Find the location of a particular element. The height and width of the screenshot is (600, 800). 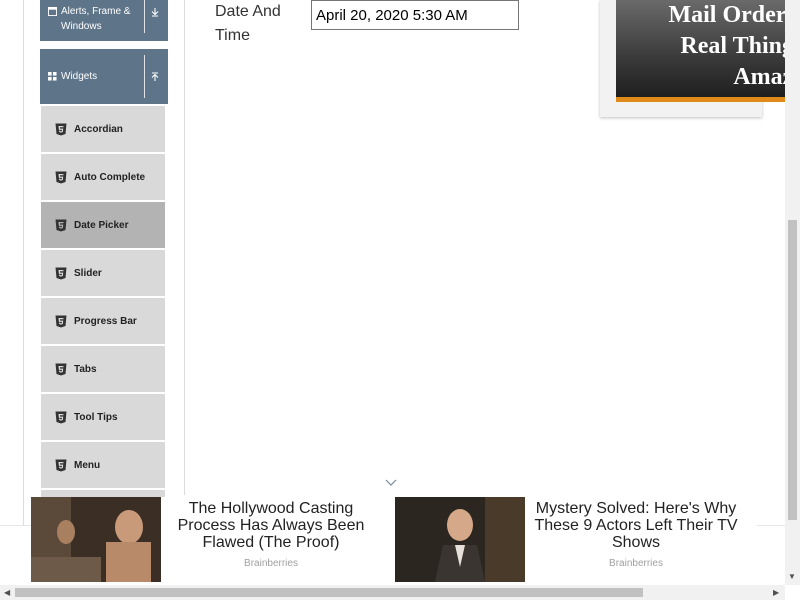

chevron-down-icon is located at coordinates (391, 483).